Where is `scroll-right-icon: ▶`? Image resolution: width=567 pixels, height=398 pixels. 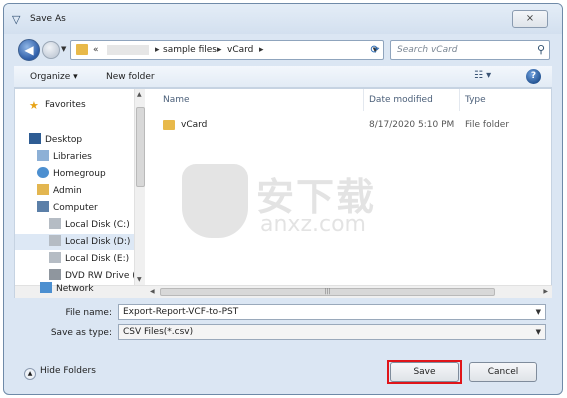 scroll-right-icon: ▶ is located at coordinates (545, 291).